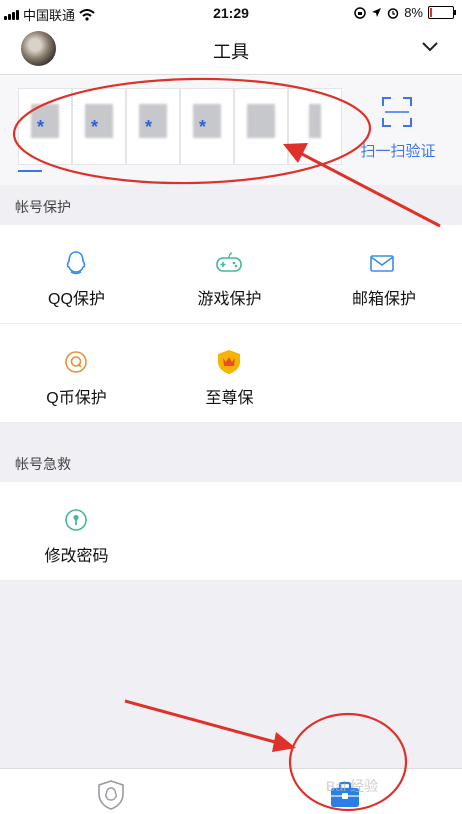  What do you see at coordinates (229, 262) in the screenshot?
I see `gamepad-icon` at bounding box center [229, 262].